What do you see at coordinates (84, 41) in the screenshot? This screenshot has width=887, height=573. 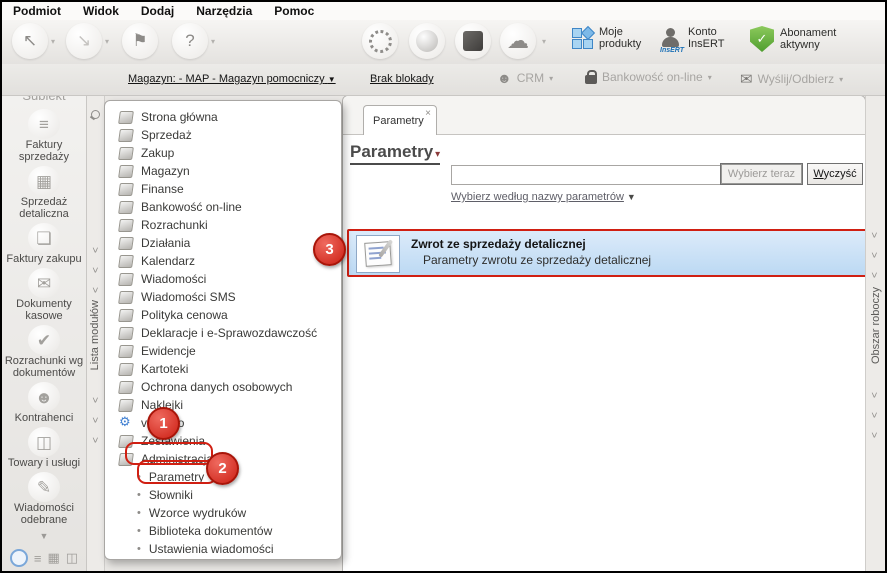 I see `forward-button: ↘` at bounding box center [84, 41].